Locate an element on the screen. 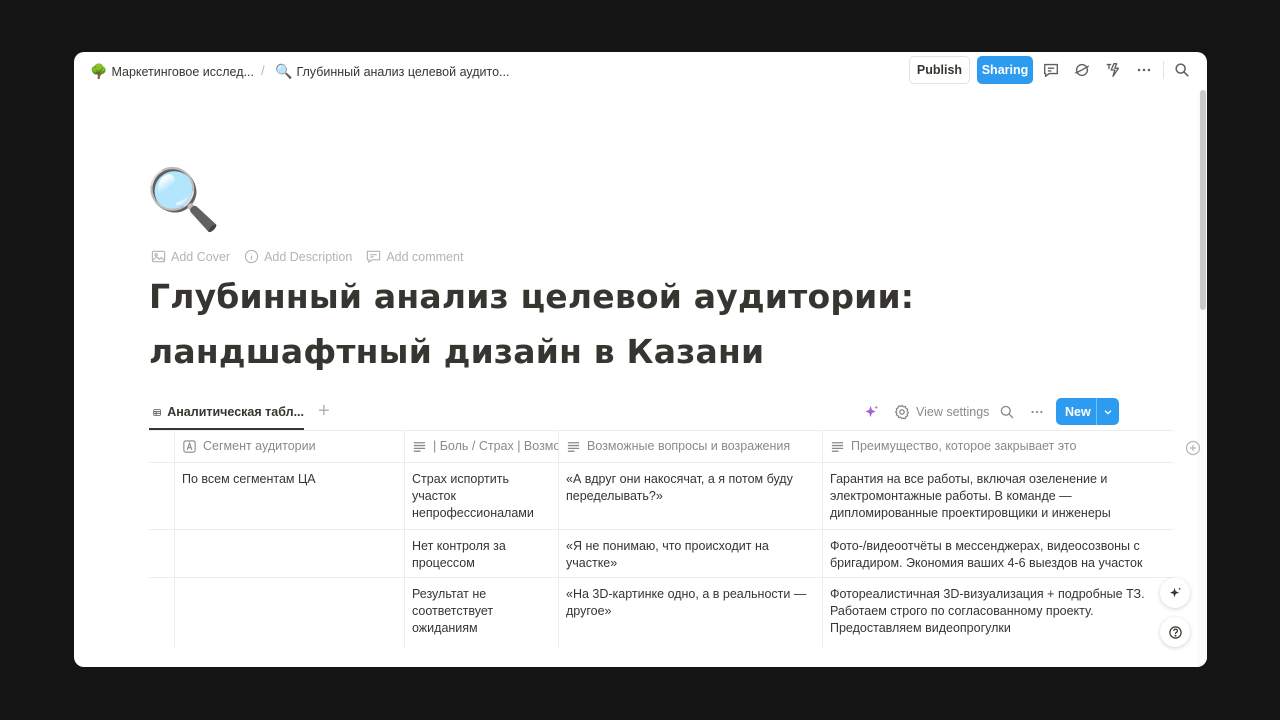 The image size is (1280, 720). column-header-label: | Боль / Страх | Возмо is located at coordinates (495, 446).